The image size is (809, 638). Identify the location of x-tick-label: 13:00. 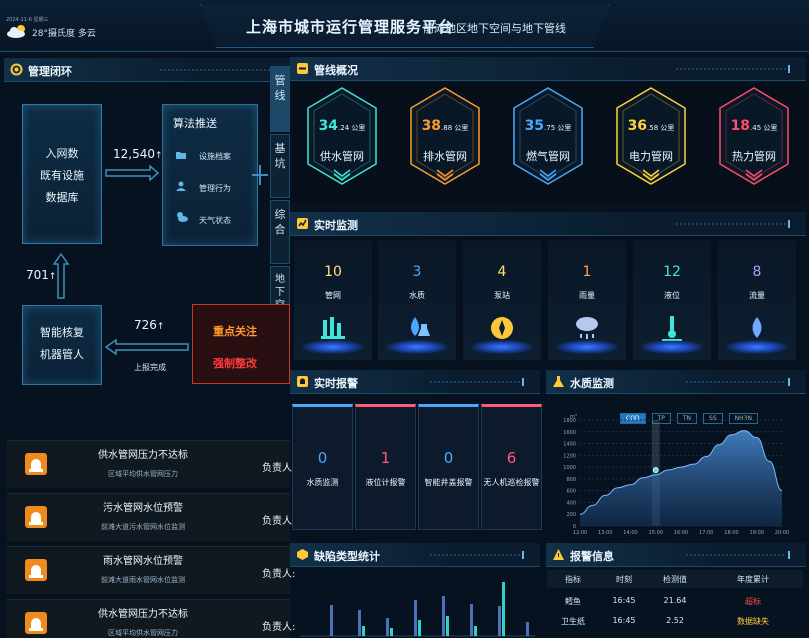
(605, 533).